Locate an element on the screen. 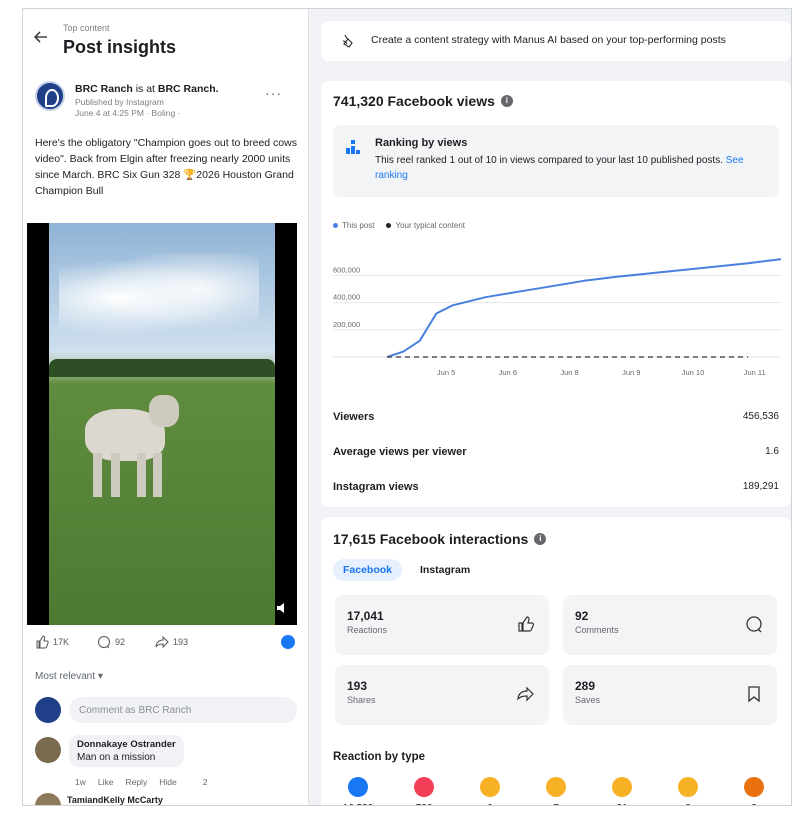 The width and height of the screenshot is (798, 814). metric-value: 92 is located at coordinates (582, 616).